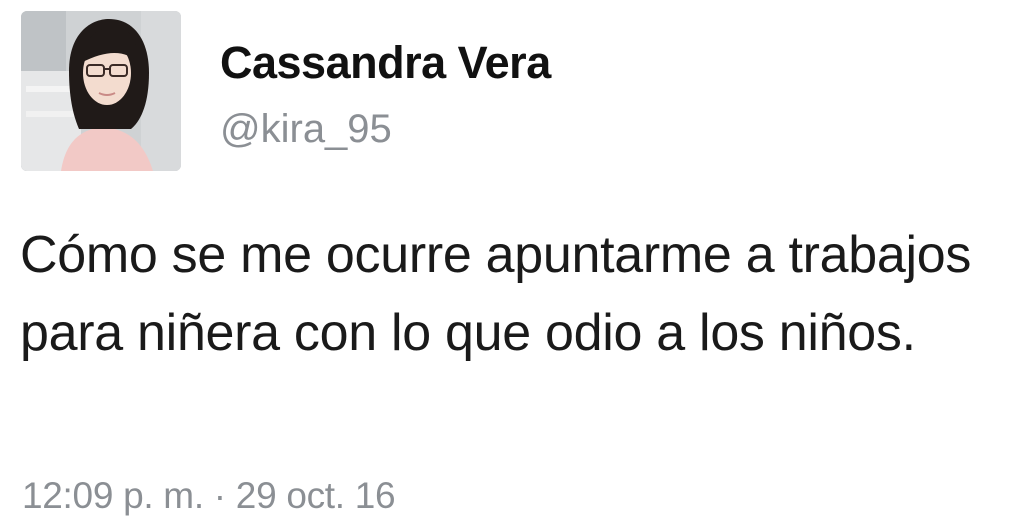 This screenshot has width=1018, height=531. I want to click on author-handle: @kira_95, so click(306, 129).